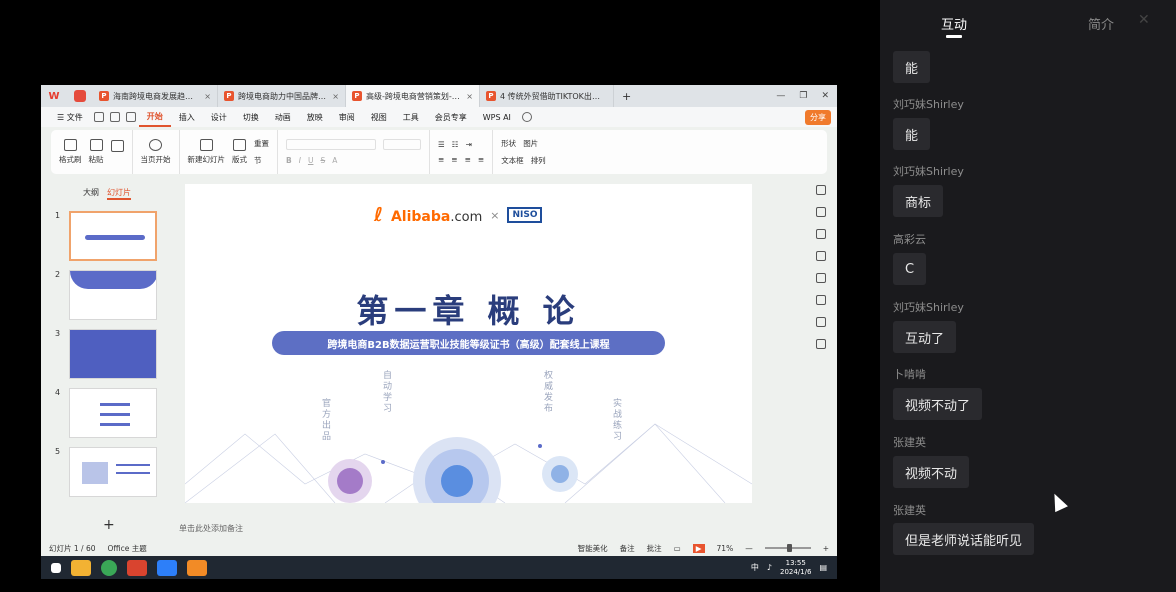  I want to click on close-window-icon: ✕, so click(825, 96).